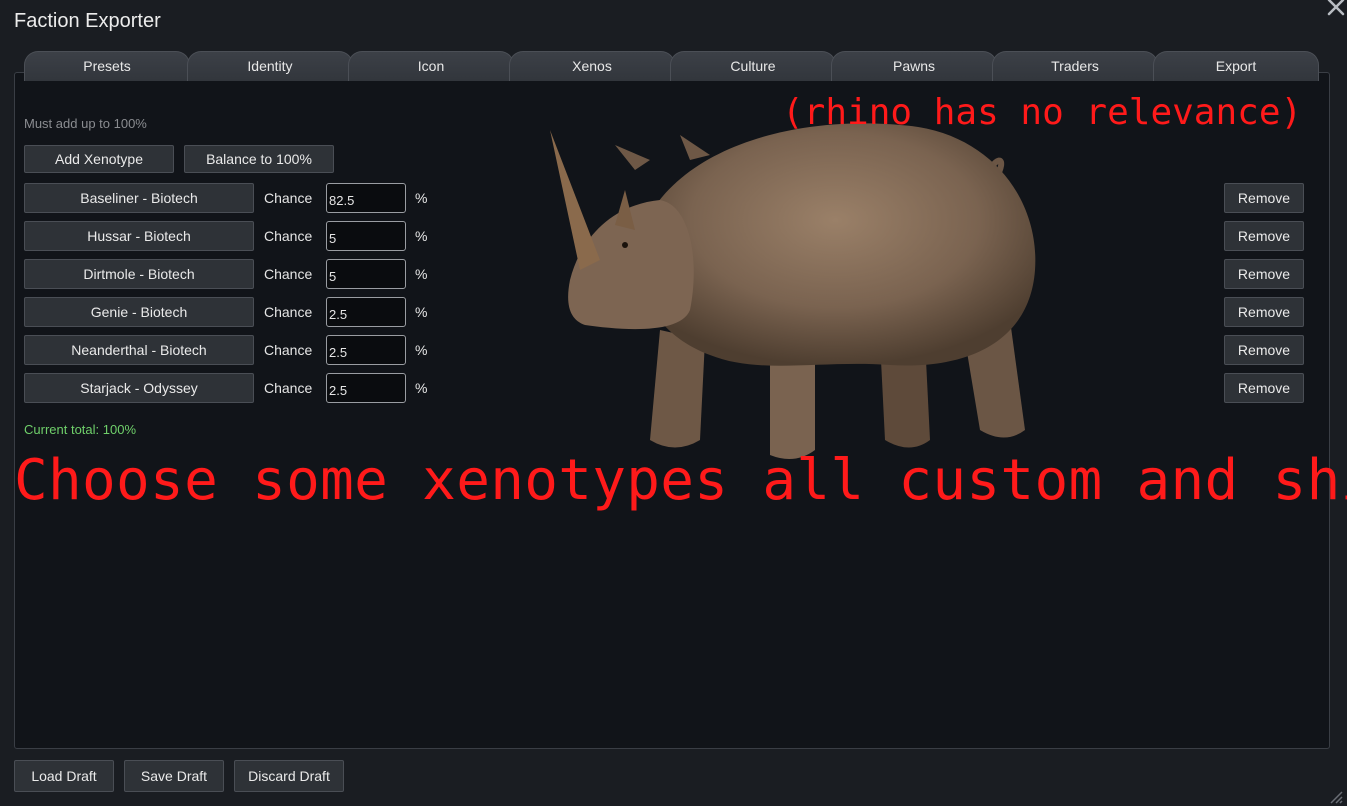 This screenshot has width=1347, height=806. I want to click on tab-xenos: Xenos, so click(592, 66).